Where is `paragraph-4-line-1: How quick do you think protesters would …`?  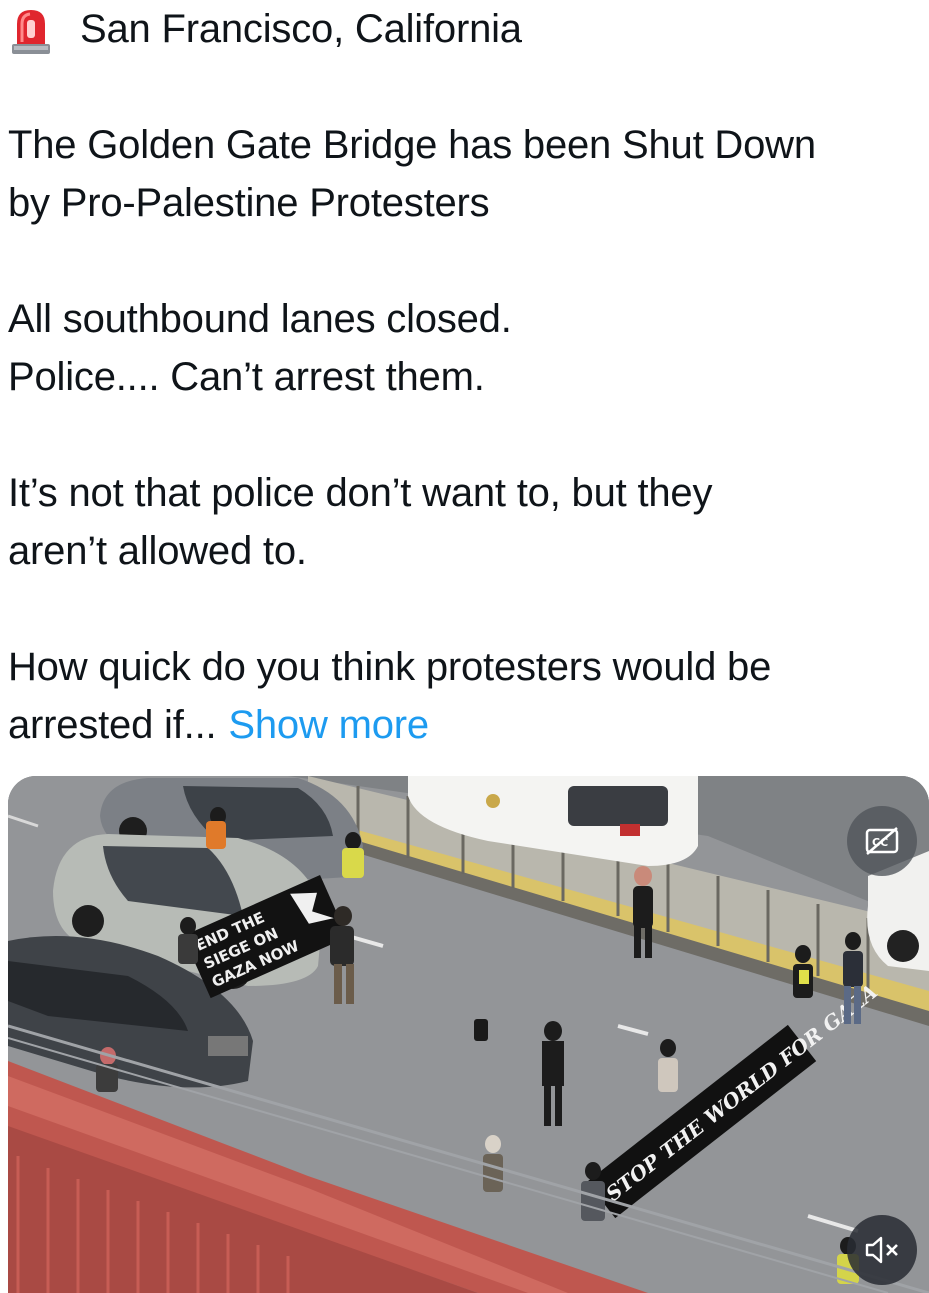
paragraph-4-line-1: How quick do you think protesters would … is located at coordinates (390, 667).